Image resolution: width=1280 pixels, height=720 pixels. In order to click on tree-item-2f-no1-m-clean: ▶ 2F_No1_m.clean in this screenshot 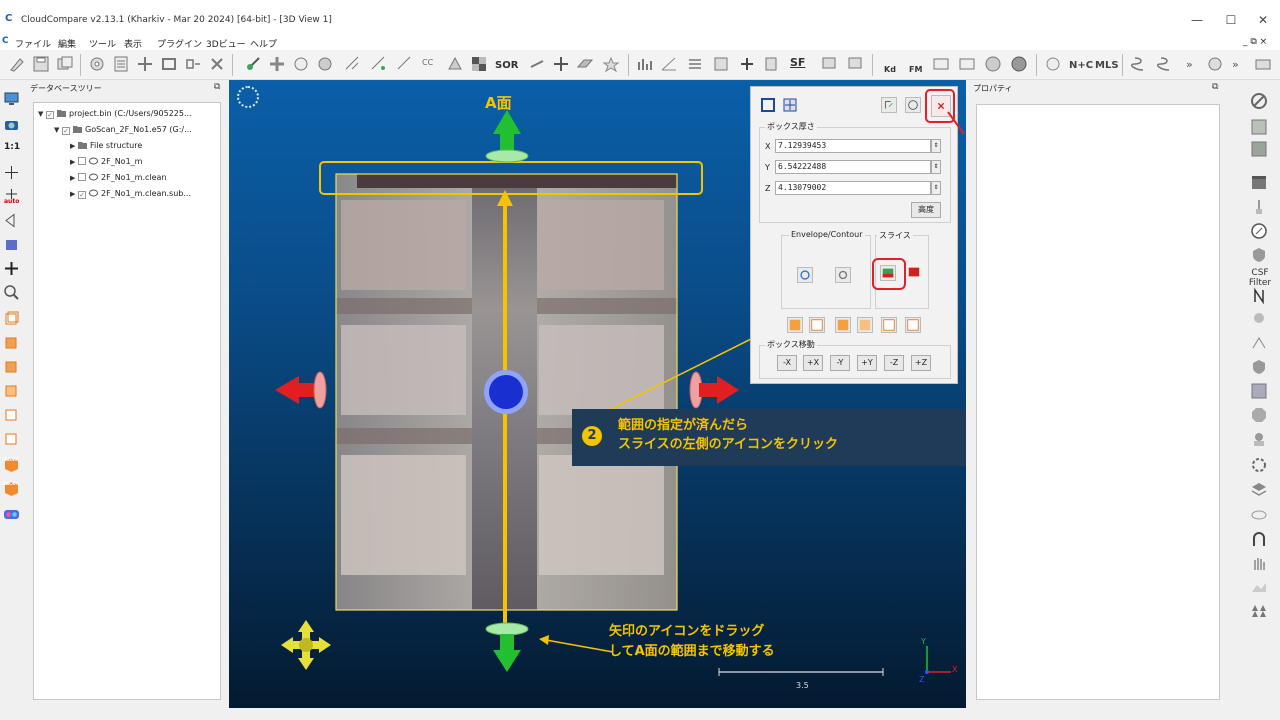, I will do `click(118, 178)`.